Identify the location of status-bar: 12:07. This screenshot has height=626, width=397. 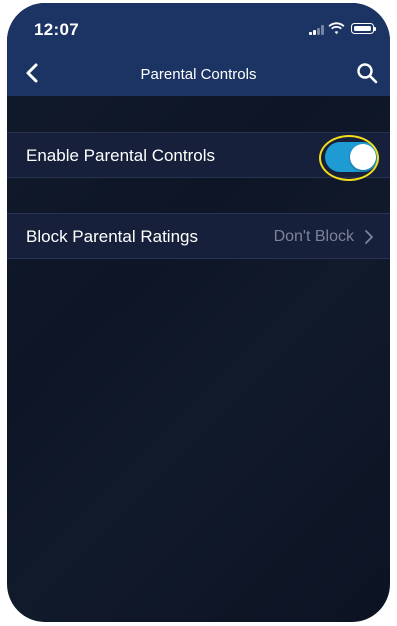
(198, 26).